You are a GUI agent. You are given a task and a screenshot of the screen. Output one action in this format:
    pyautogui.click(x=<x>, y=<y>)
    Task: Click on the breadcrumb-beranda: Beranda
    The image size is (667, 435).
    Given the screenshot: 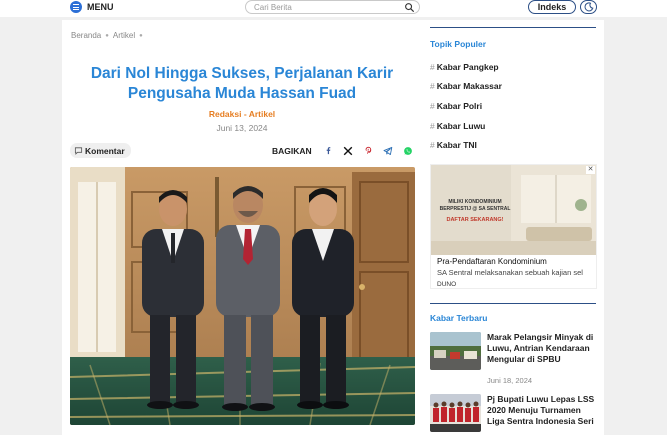 What is the action you would take?
    pyautogui.click(x=86, y=35)
    